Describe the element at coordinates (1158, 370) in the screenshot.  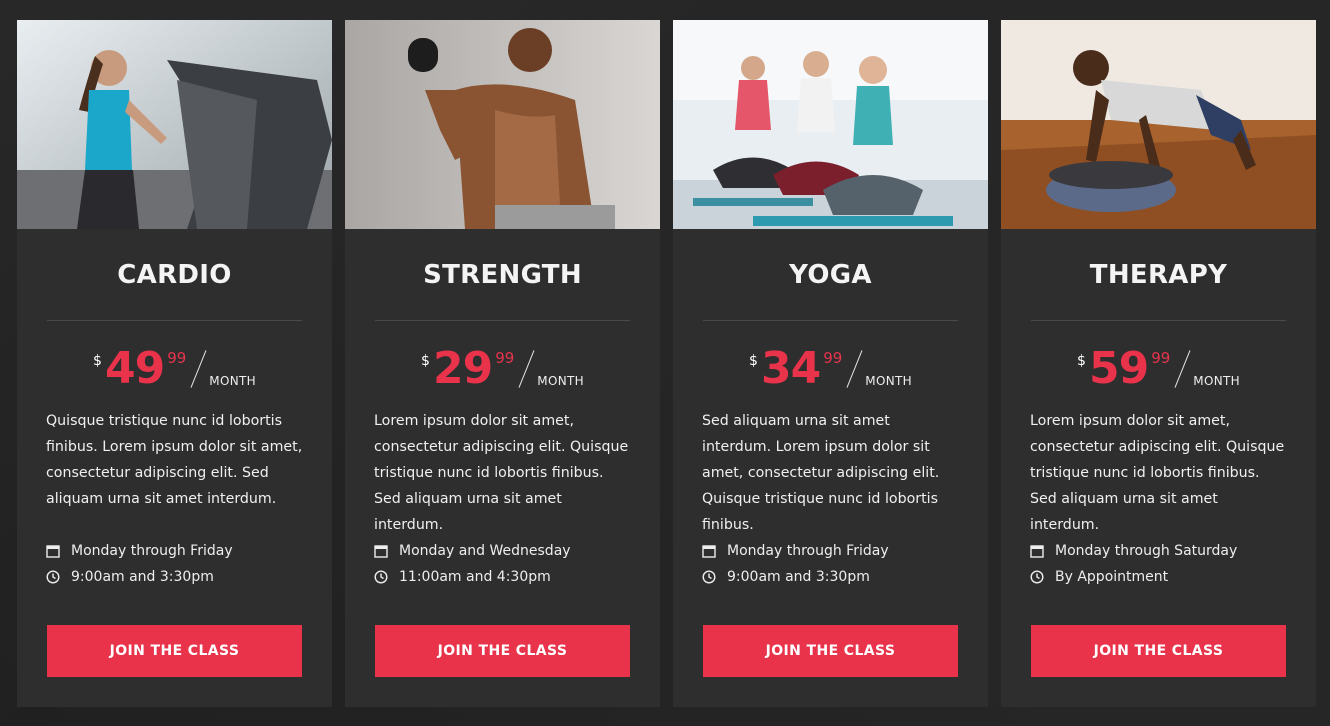
I see `price: $ 59 99 MONTH` at that location.